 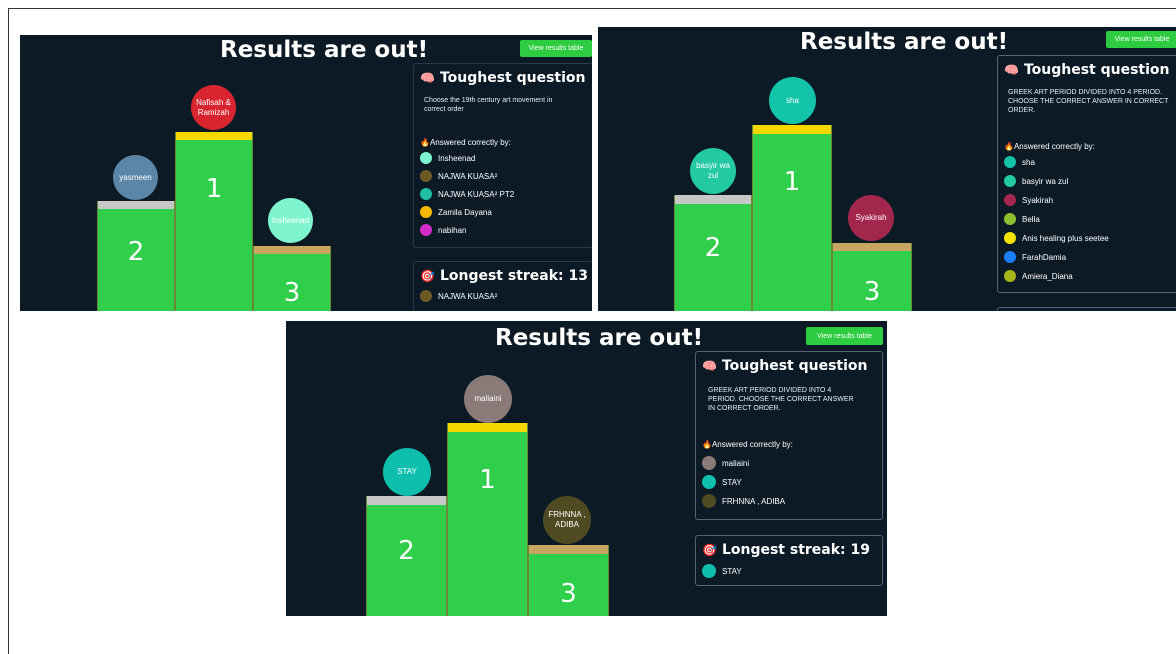 What do you see at coordinates (1028, 200) in the screenshot?
I see `player-row: Syakirah` at bounding box center [1028, 200].